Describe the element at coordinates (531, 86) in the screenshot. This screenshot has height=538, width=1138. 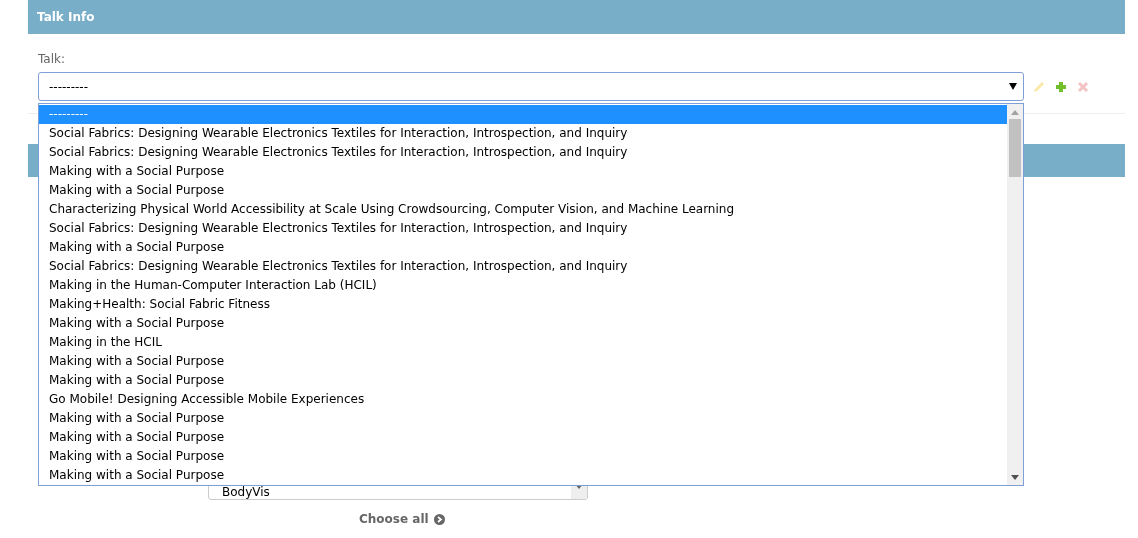
I see `talk-select: ---------` at that location.